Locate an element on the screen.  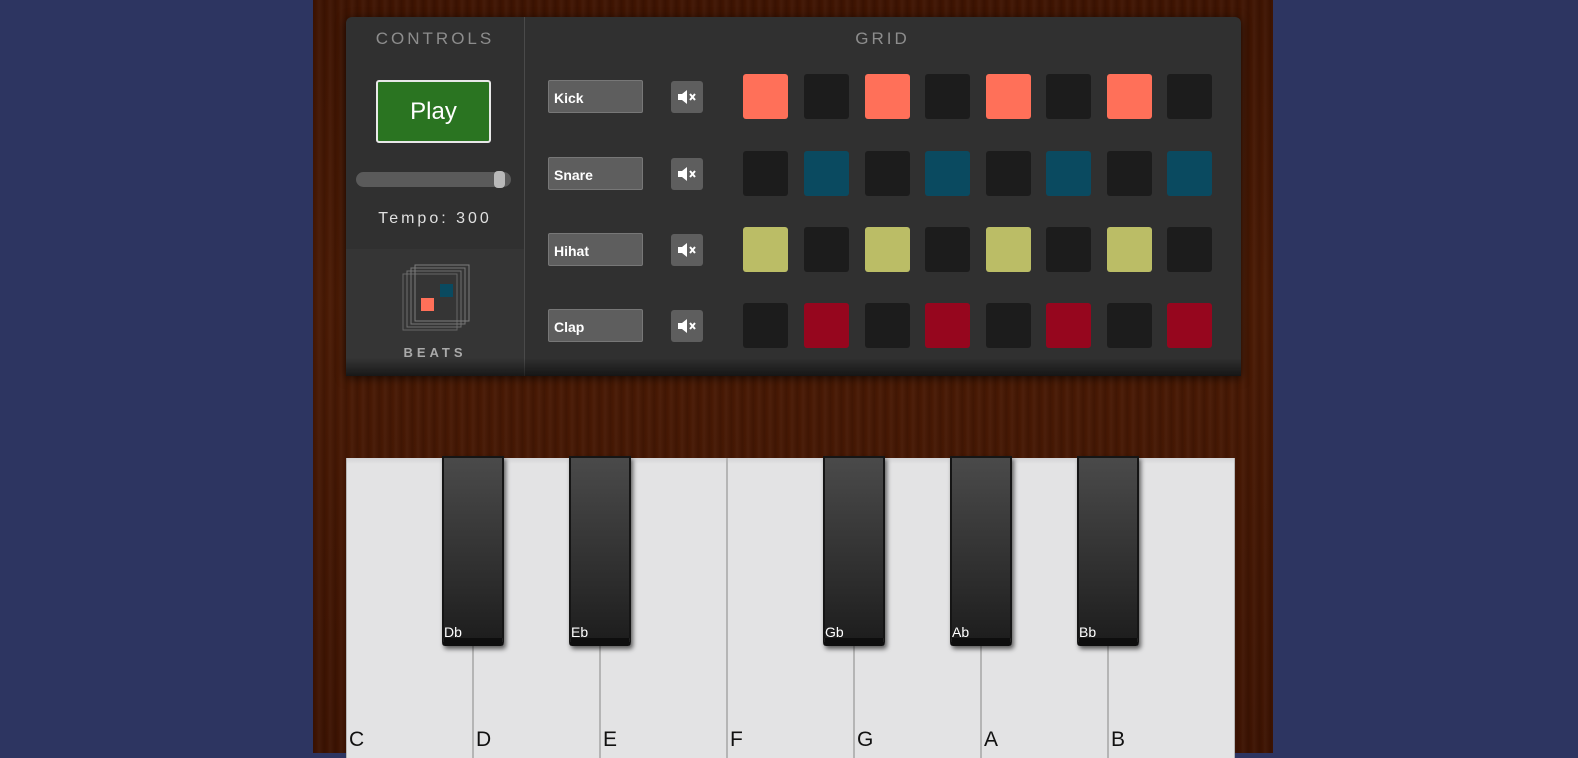
track-row-snare: Snare is located at coordinates (793, 174).